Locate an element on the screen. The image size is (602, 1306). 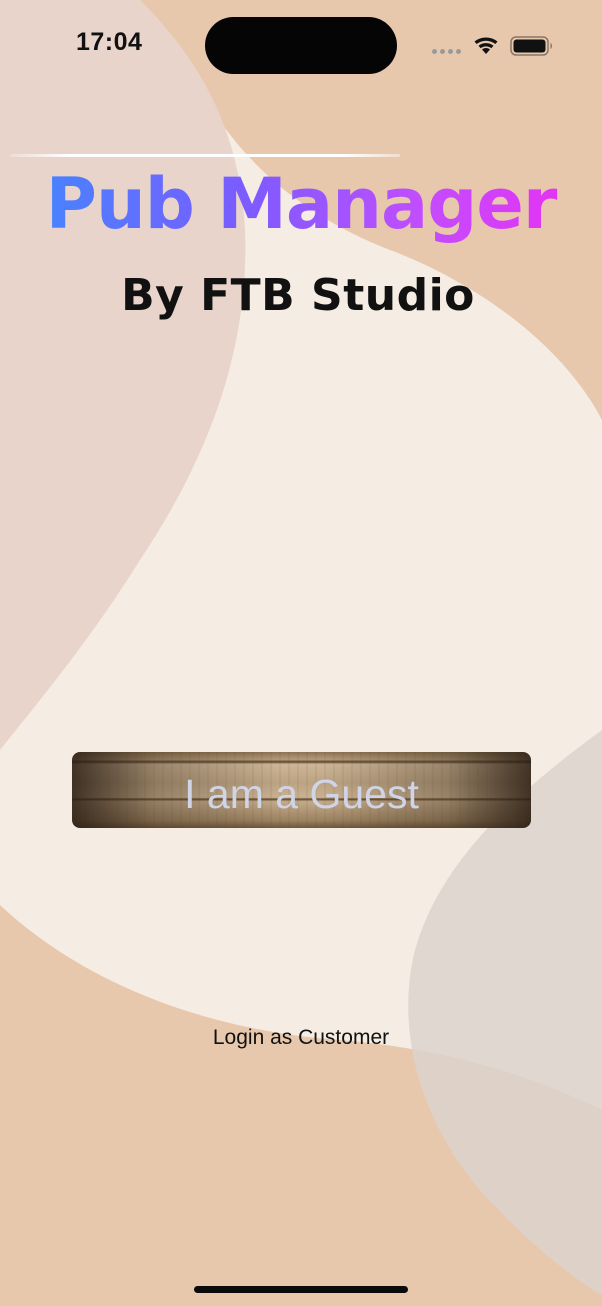
wifi-icon is located at coordinates (486, 45).